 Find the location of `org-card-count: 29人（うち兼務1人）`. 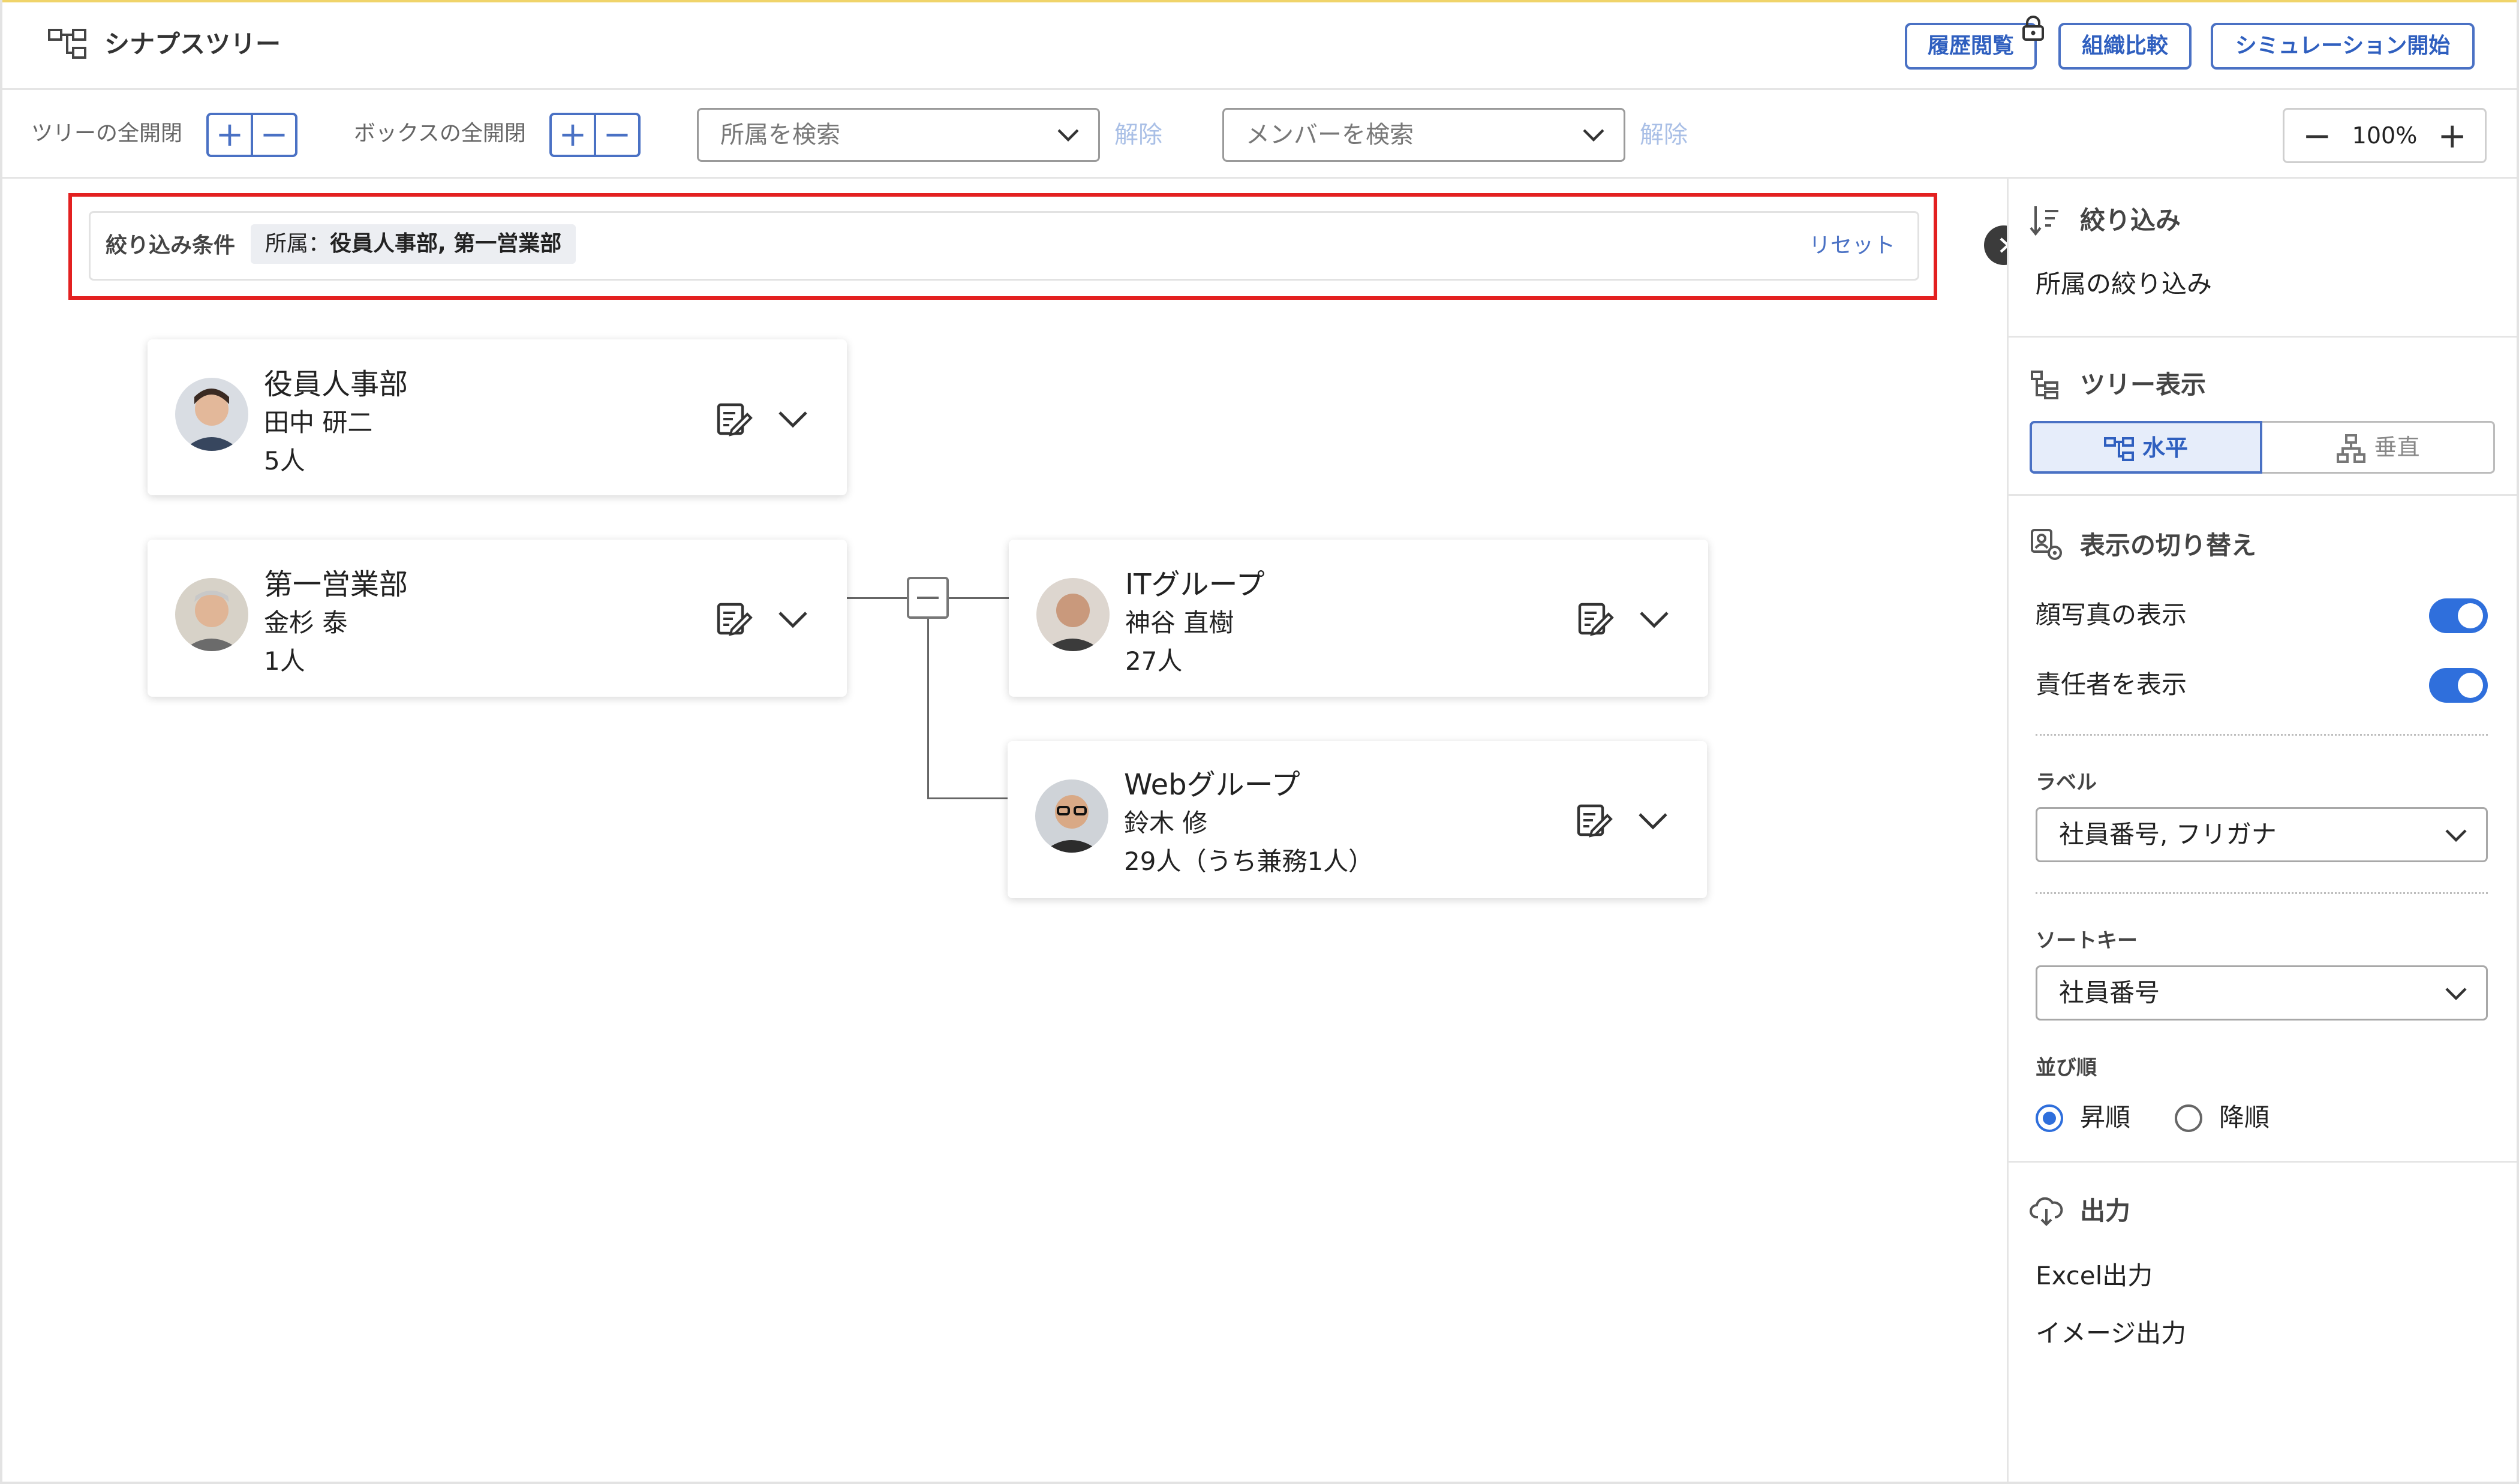

org-card-count: 29人（うち兼務1人） is located at coordinates (1249, 861).